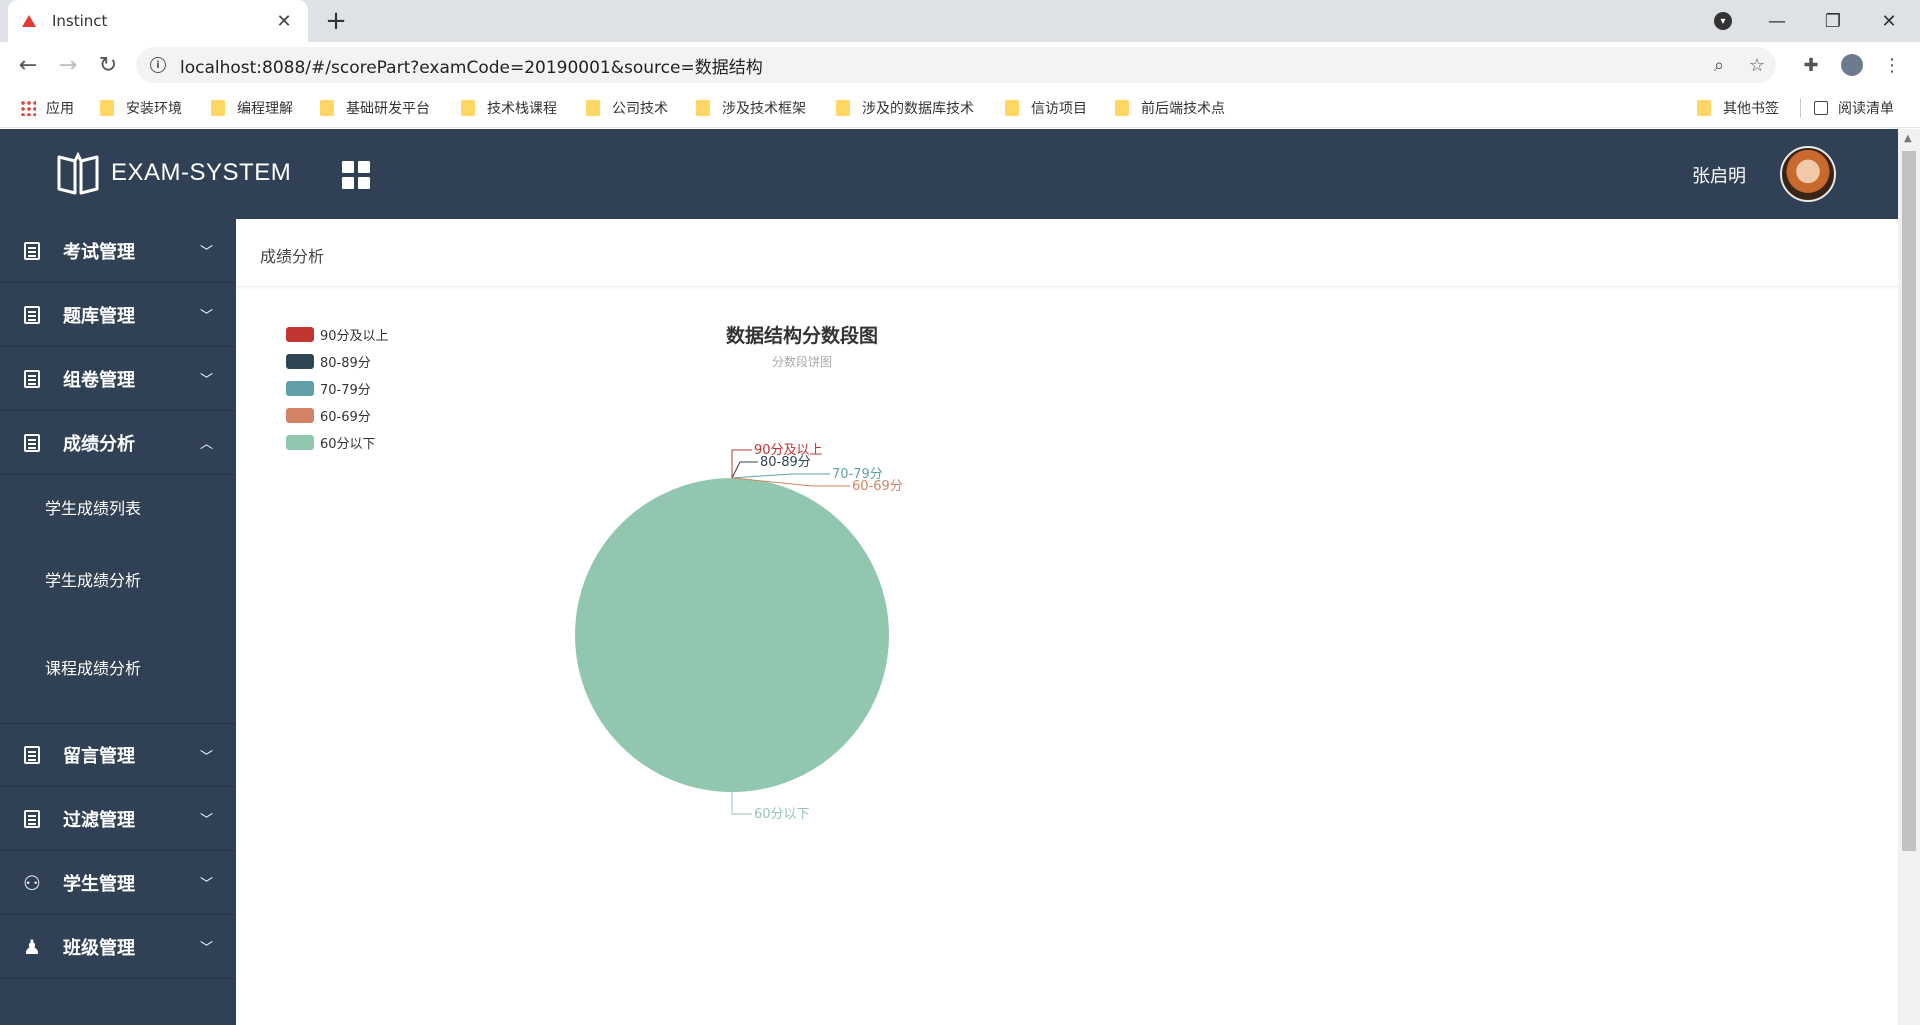 The image size is (1920, 1025). Describe the element at coordinates (918, 109) in the screenshot. I see `bookmark-label: 涉及的数据库技术` at that location.